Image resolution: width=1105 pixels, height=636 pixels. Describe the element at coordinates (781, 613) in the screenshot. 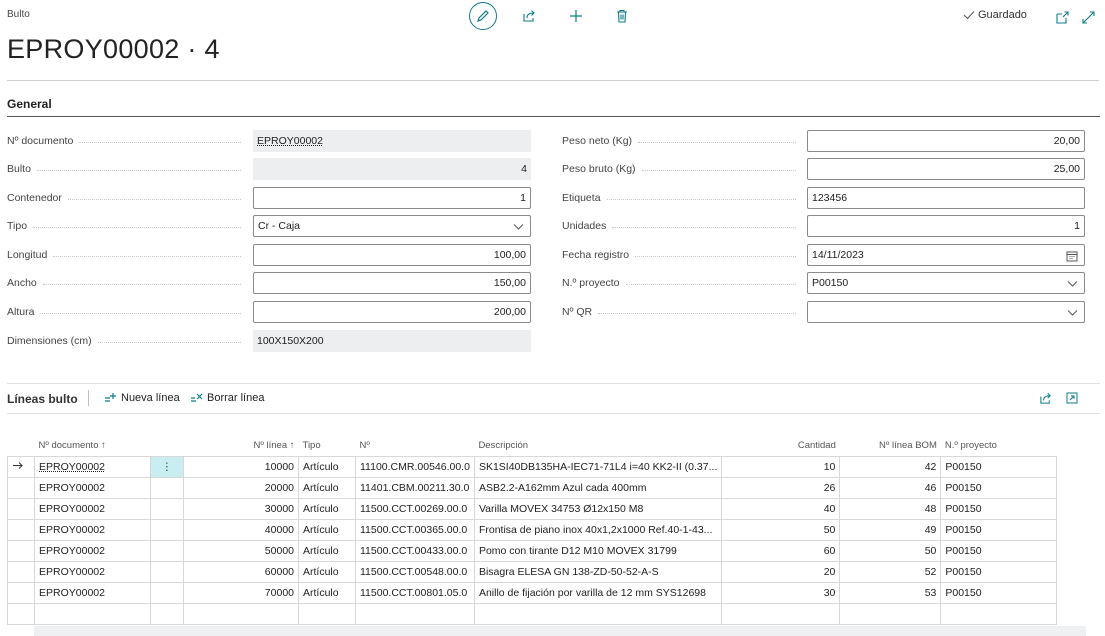

I see `cell-quantity` at that location.